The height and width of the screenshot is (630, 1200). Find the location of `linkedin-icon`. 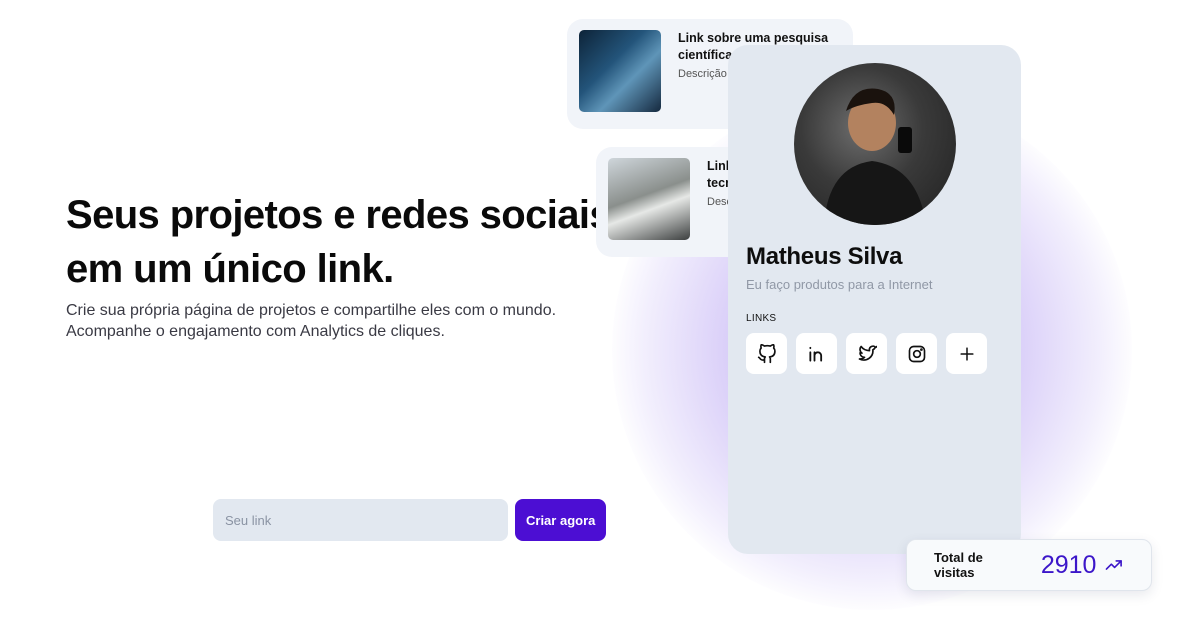

linkedin-icon is located at coordinates (815, 354).